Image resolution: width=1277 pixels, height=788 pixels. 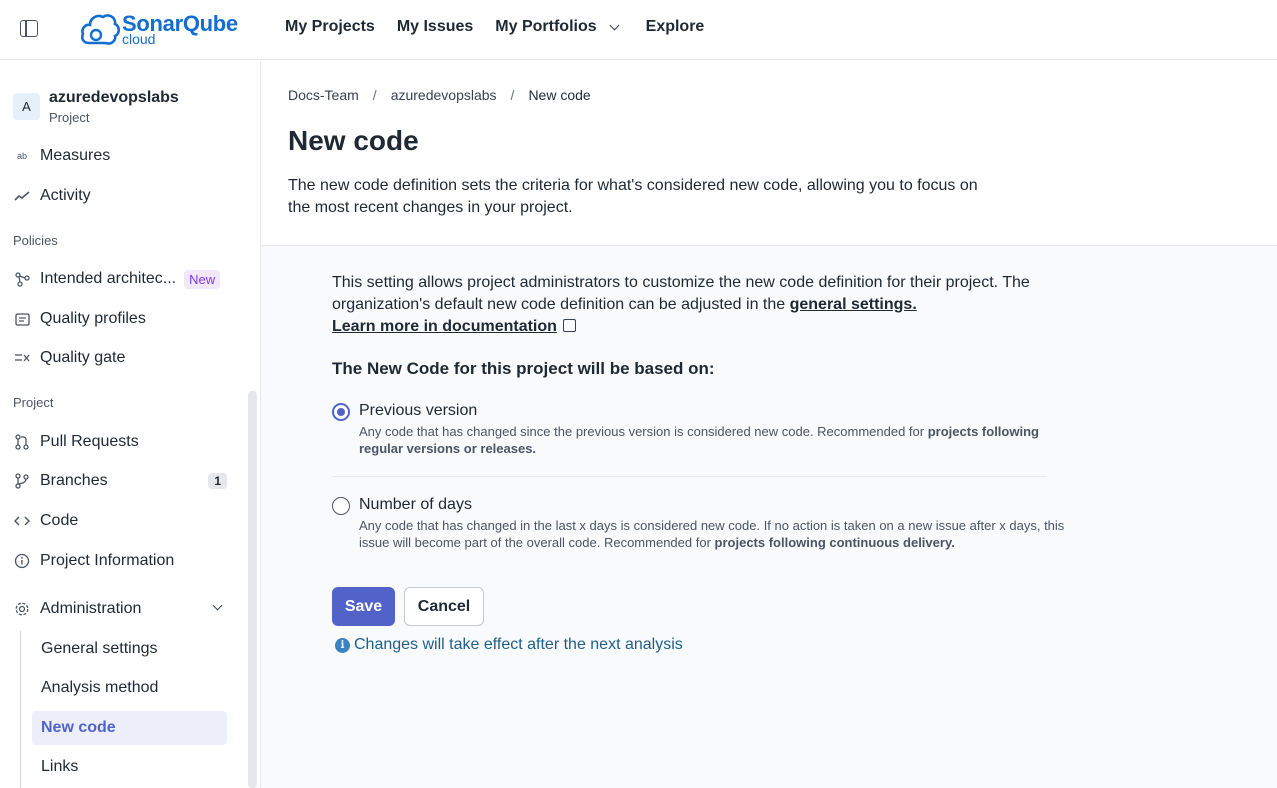 I want to click on sidebar-item-pull-requests: Pull Requests, so click(x=123, y=442).